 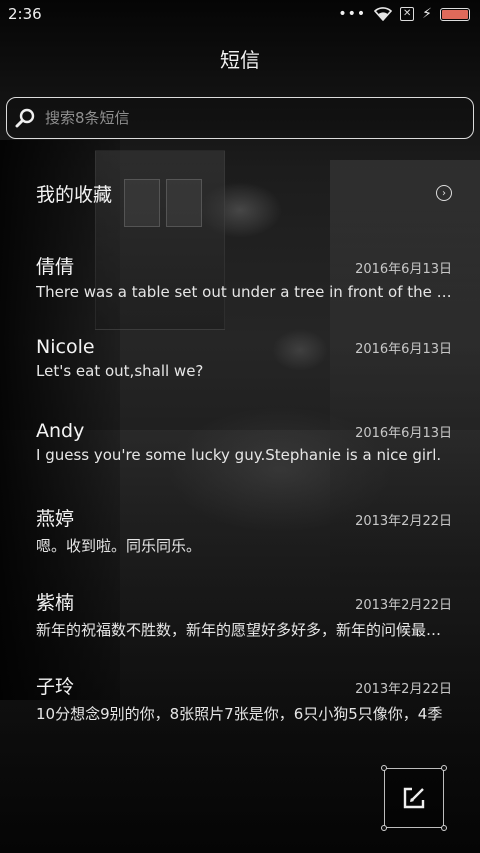 What do you see at coordinates (55, 603) in the screenshot?
I see `contact-name: 紫楠` at bounding box center [55, 603].